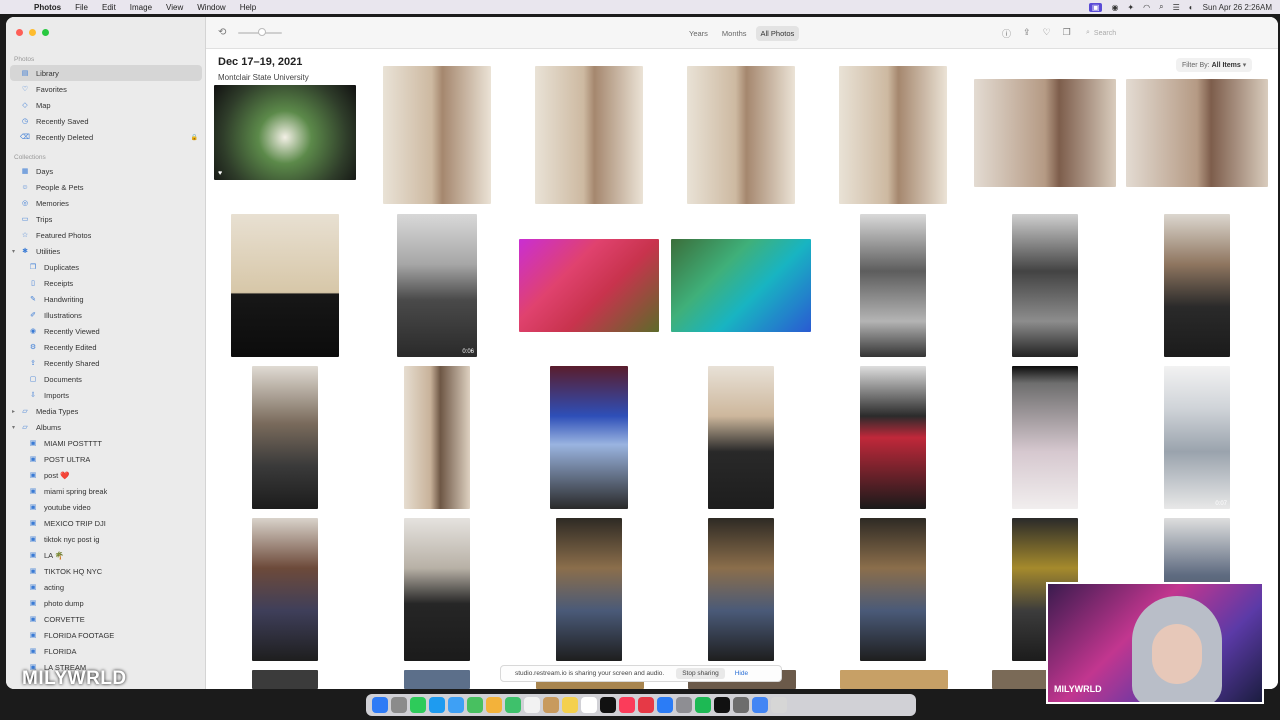 The height and width of the screenshot is (720, 1280). I want to click on menu-app-photos: Photos, so click(47, 7).